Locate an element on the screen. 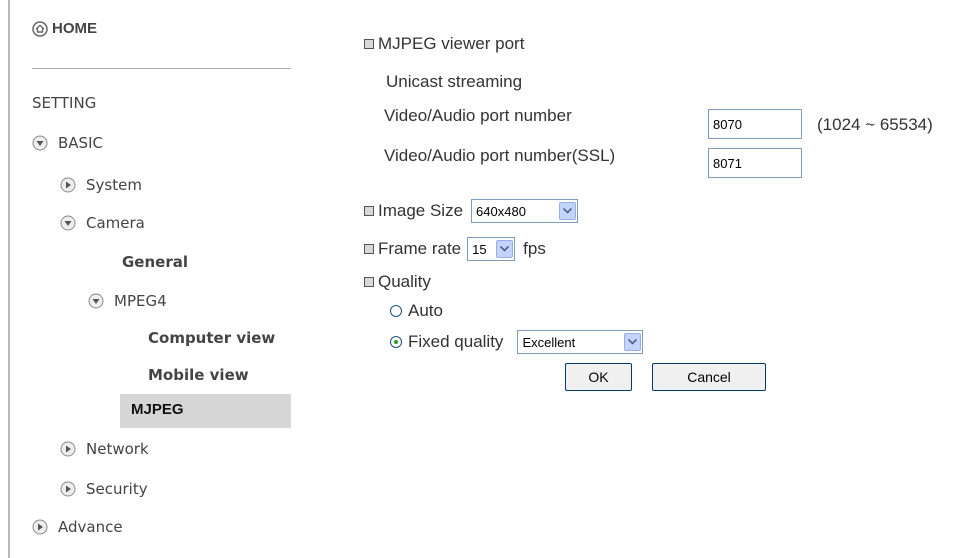 Image resolution: width=968 pixels, height=558 pixels. fixed-quality-select: Excellent is located at coordinates (580, 342).